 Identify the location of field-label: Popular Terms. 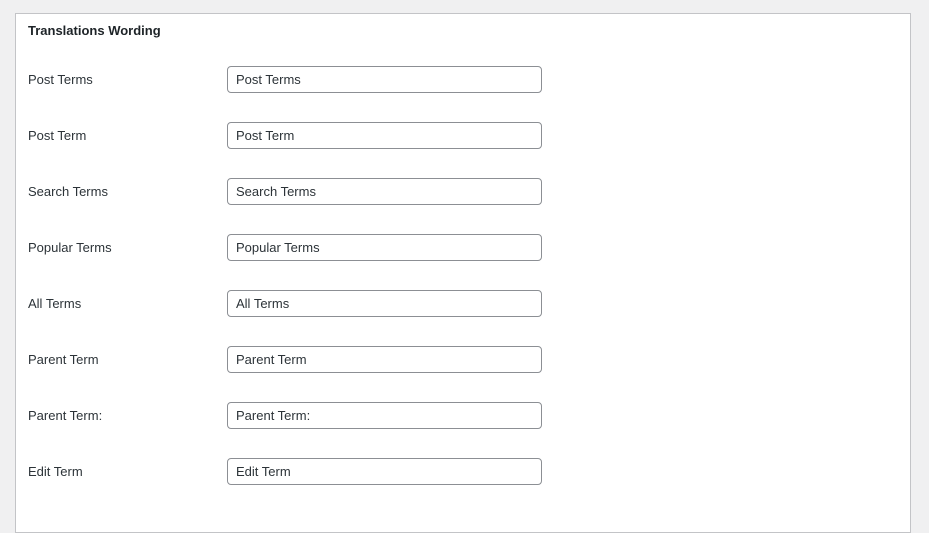
(70, 247).